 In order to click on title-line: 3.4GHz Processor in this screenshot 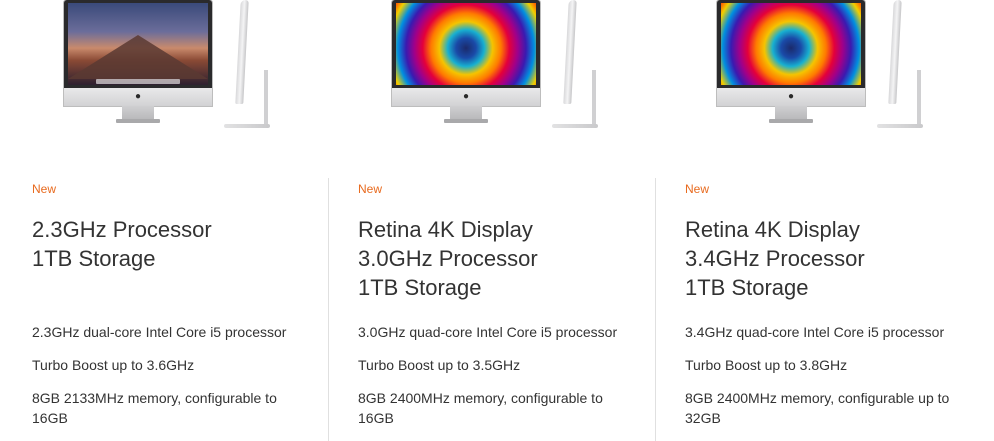, I will do `click(775, 258)`.